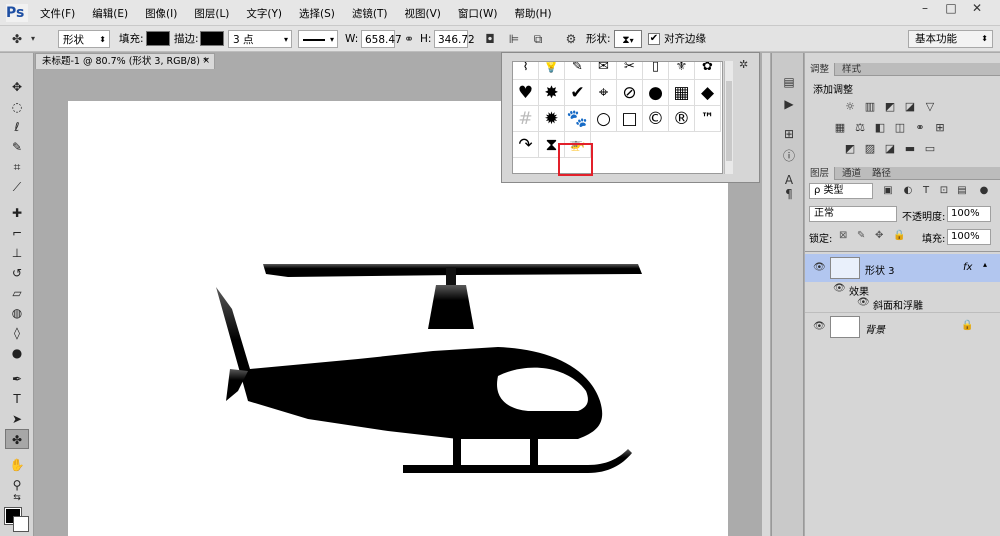 The image size is (1000, 536). What do you see at coordinates (969, 214) in the screenshot?
I see `opacity-field: 100%` at bounding box center [969, 214].